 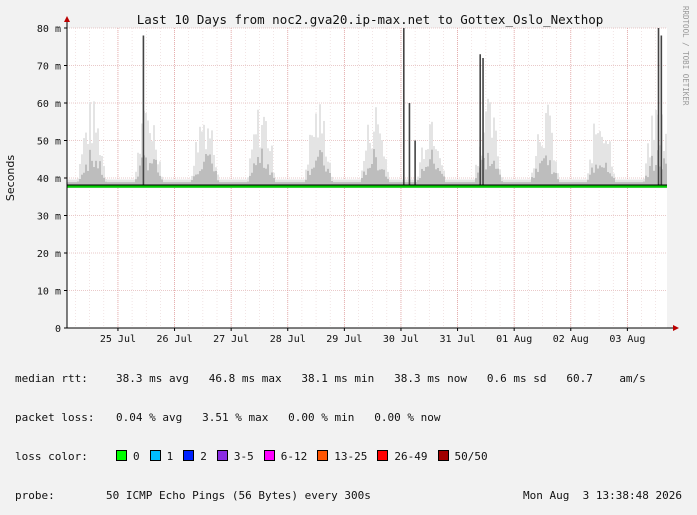 I want to click on y-axis-label: Seconds, so click(x=10, y=178).